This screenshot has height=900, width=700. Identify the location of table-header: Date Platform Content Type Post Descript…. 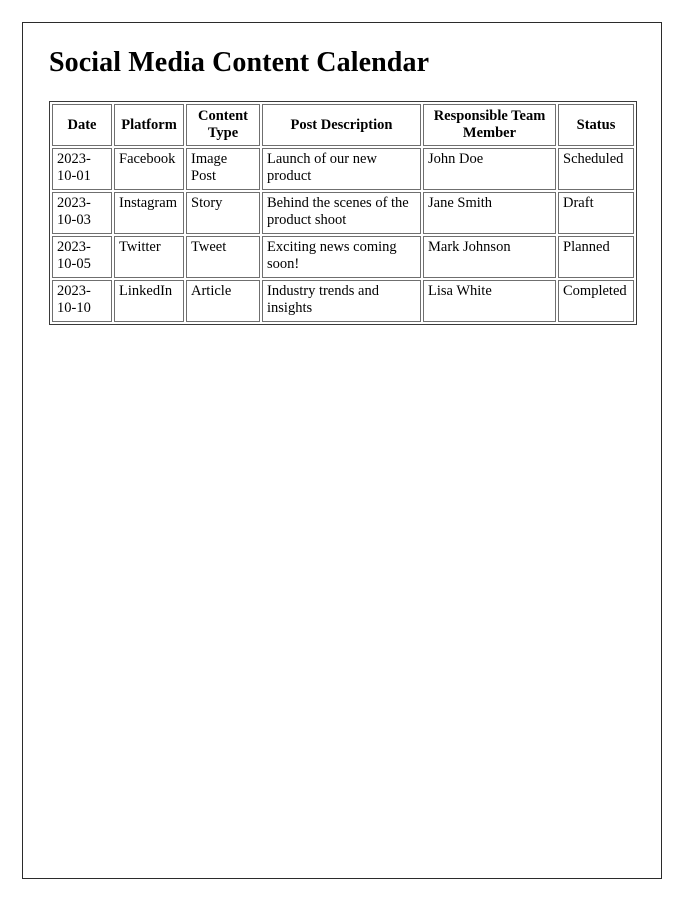
(343, 125).